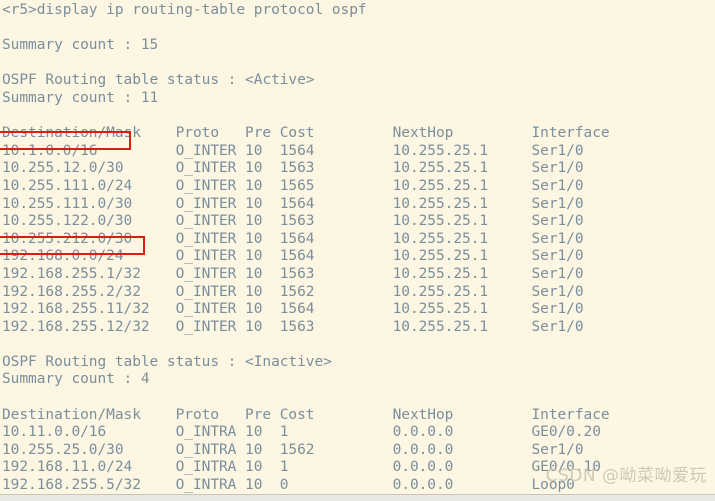 Image resolution: width=715 pixels, height=501 pixels. Describe the element at coordinates (76, 379) in the screenshot. I see `inactive-summary-count: Summary count : 4` at that location.